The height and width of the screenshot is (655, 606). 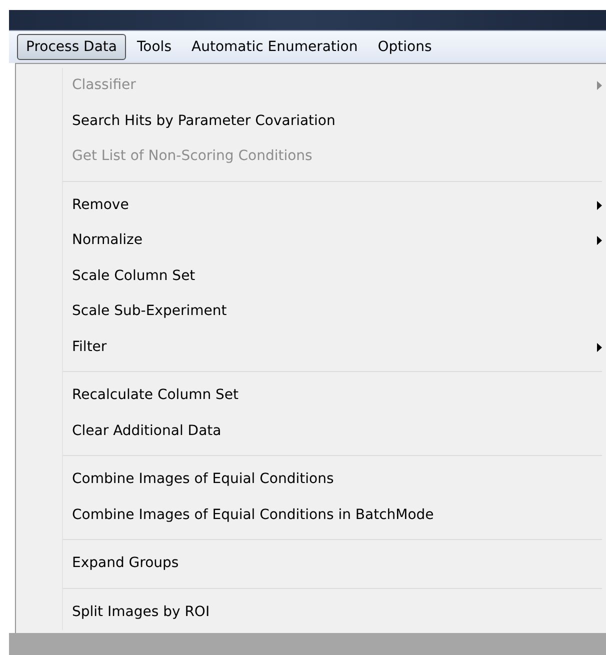 I want to click on menu-item: Clear Additional Data, so click(x=337, y=431).